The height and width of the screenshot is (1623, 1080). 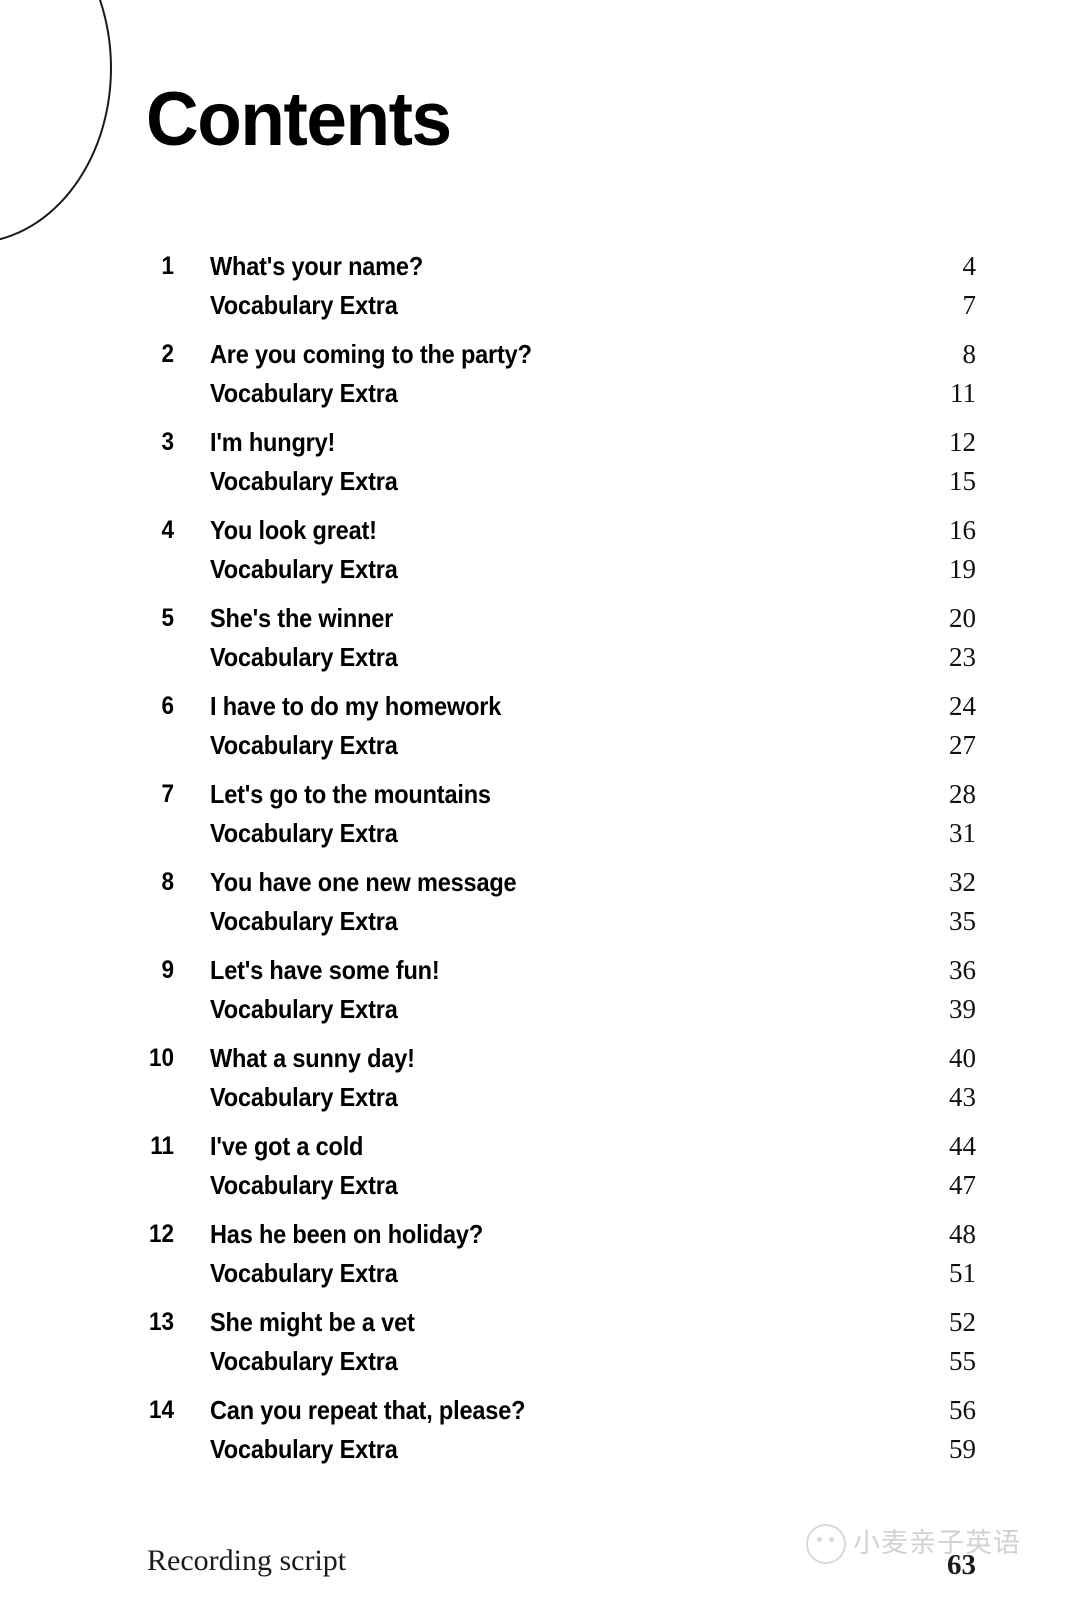 I want to click on toc-subrow: Vocabulary Extra 27, so click(x=540, y=745).